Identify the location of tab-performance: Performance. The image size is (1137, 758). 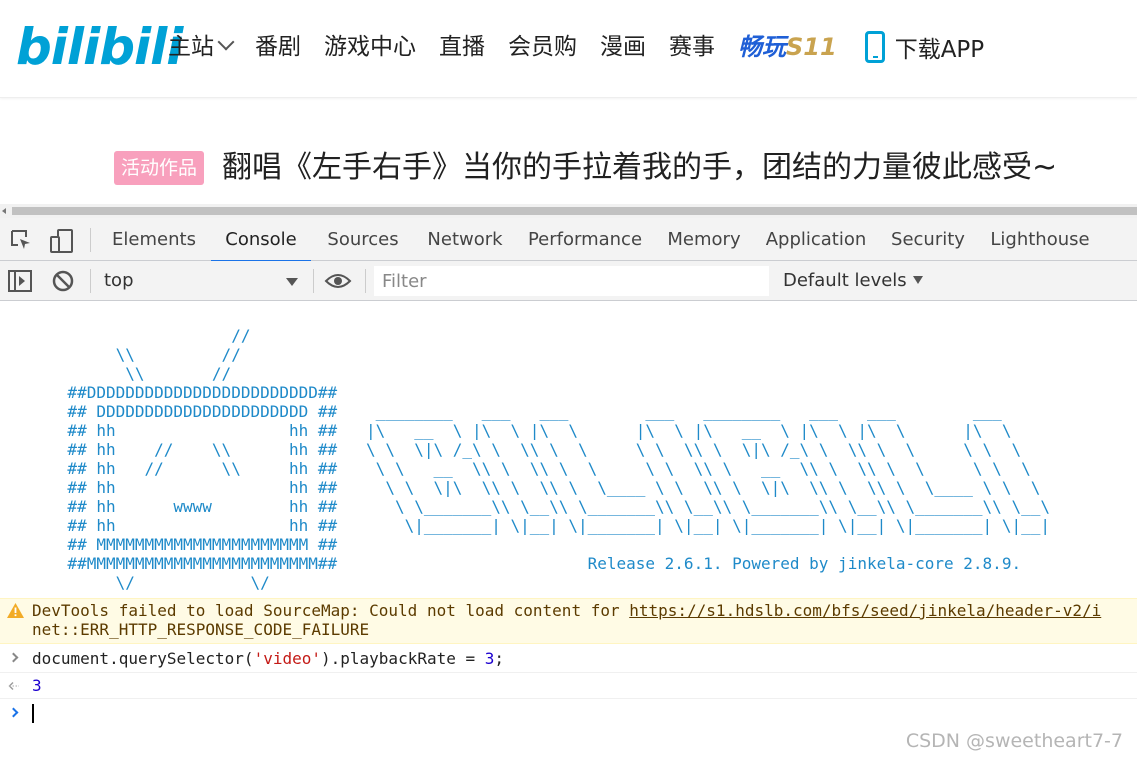
(585, 239).